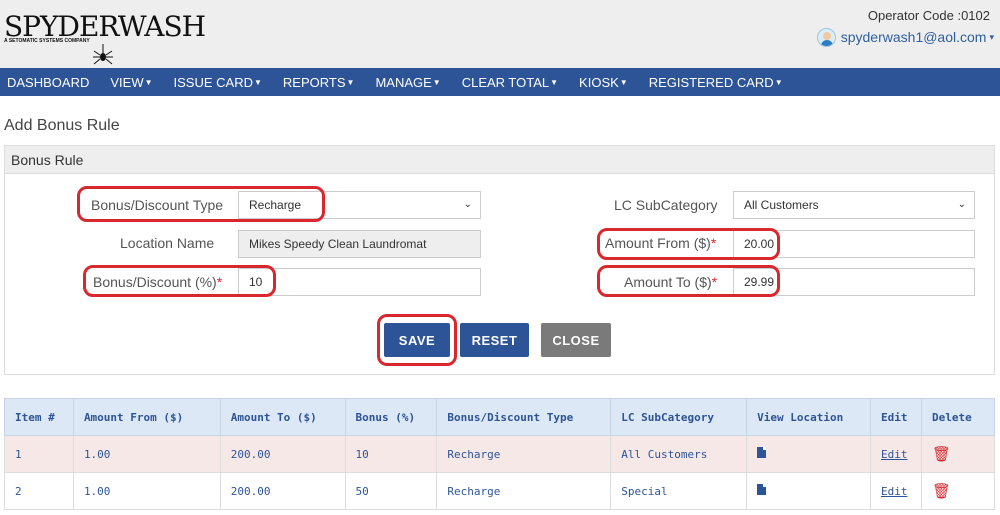 Image resolution: width=1000 pixels, height=515 pixels. Describe the element at coordinates (218, 82) in the screenshot. I see `nav-issue-card: ISSUE CARD ▼` at that location.